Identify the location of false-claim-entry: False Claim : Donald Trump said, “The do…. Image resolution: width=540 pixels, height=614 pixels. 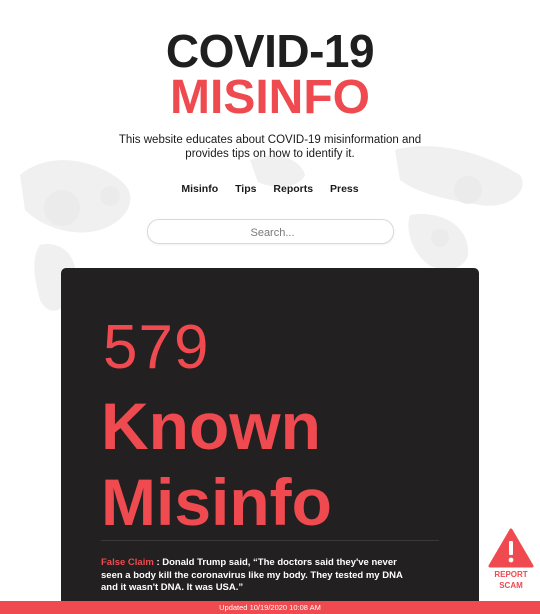
(261, 576).